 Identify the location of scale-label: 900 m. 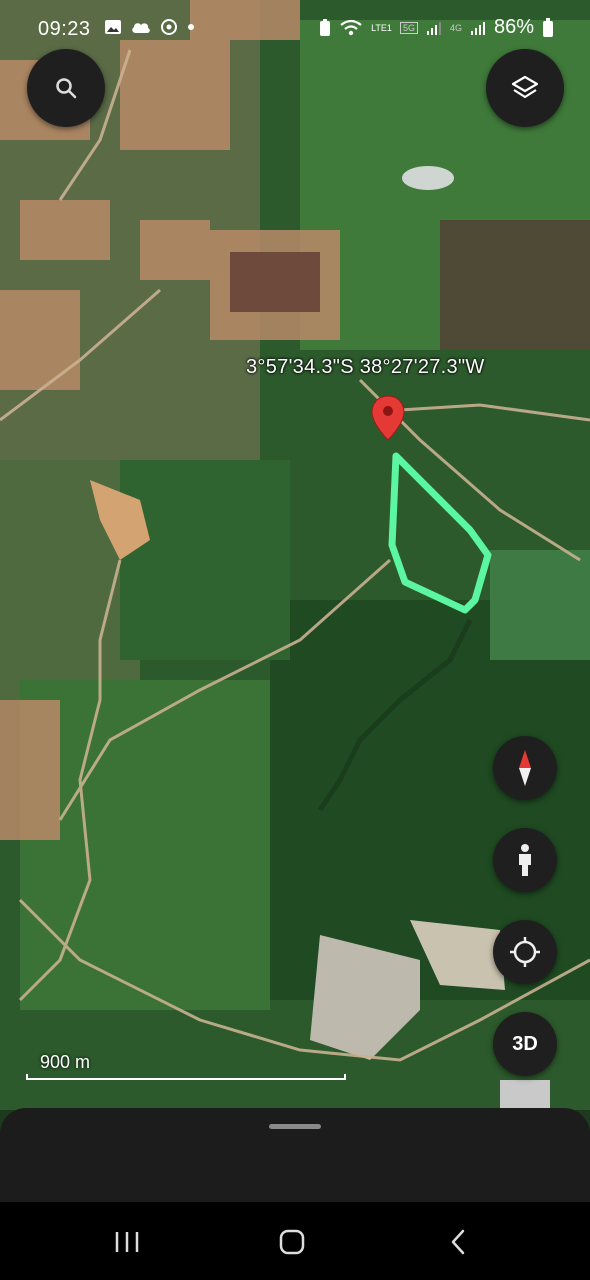
(65, 1062).